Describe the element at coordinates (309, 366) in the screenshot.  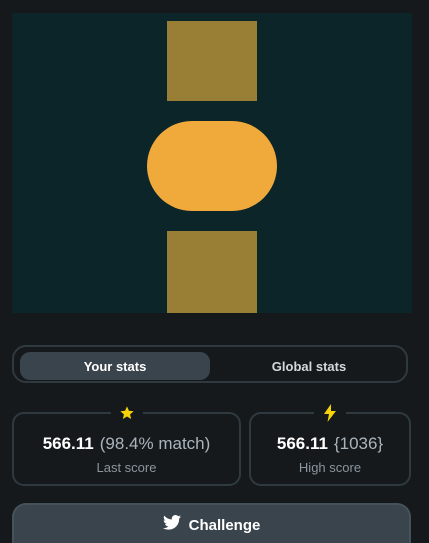
I see `tab-global-stats: Global stats` at that location.